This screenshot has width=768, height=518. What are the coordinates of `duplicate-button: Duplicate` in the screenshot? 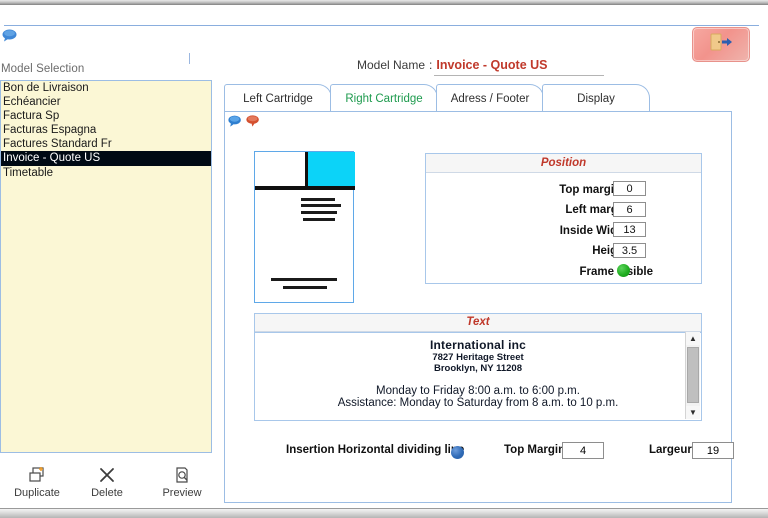 It's located at (37, 482).